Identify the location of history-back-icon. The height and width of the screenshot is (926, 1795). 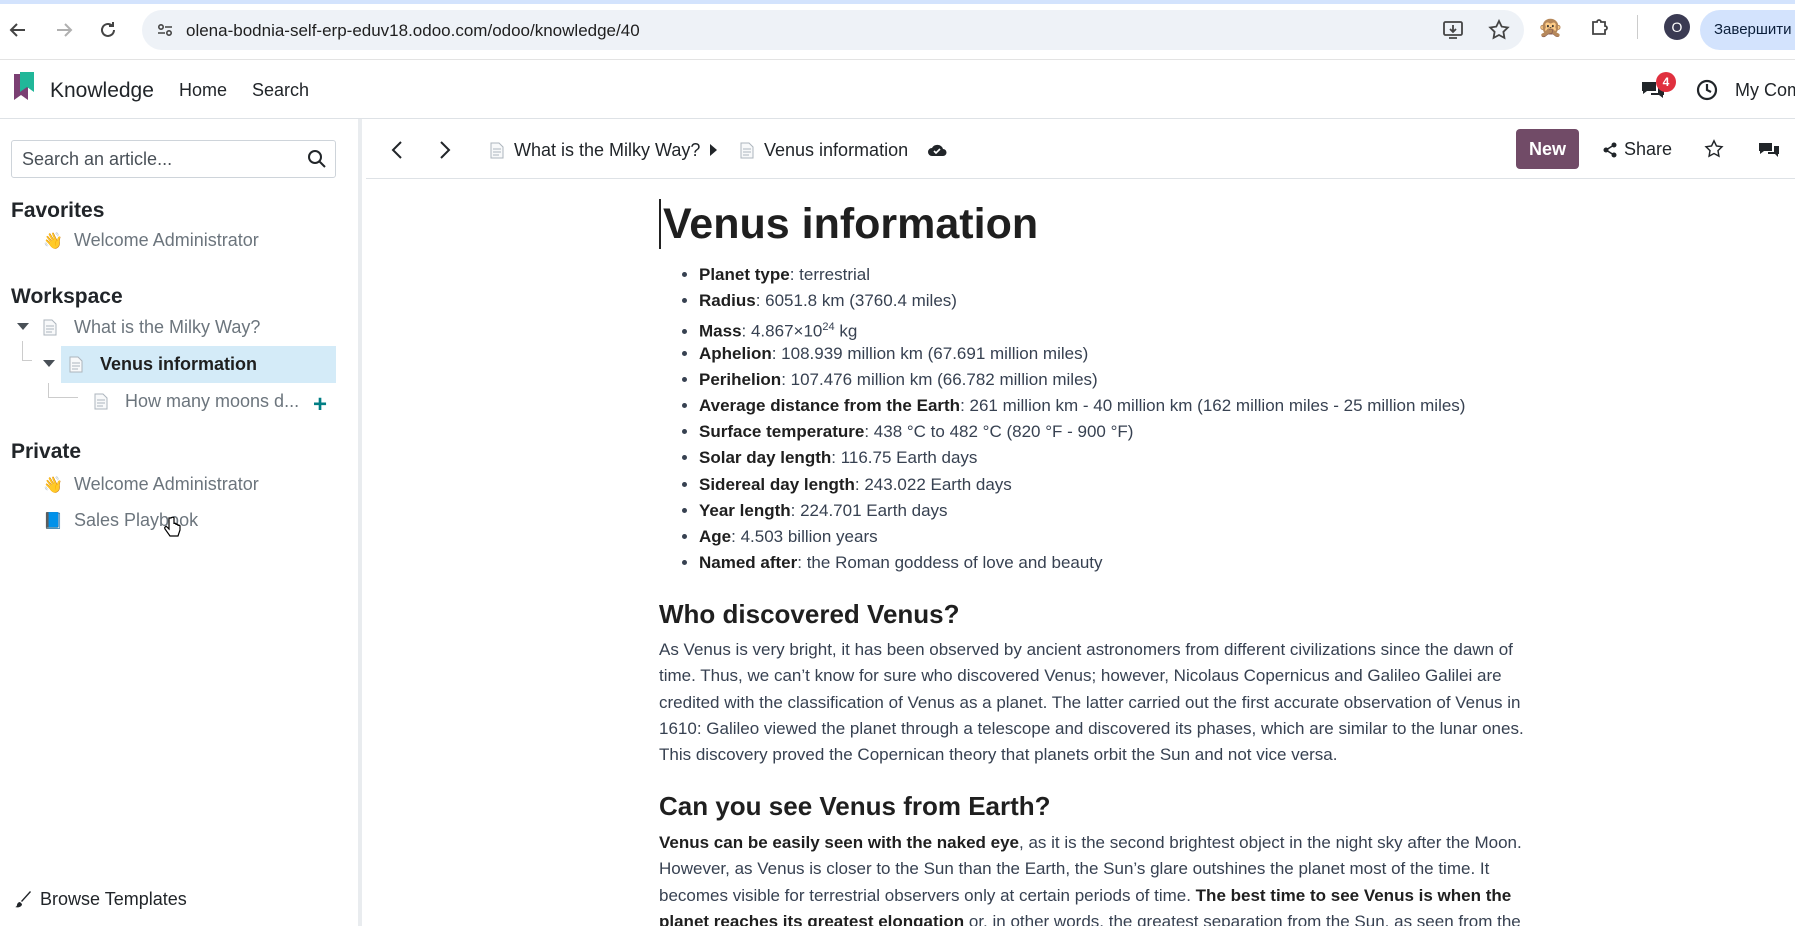
(397, 150).